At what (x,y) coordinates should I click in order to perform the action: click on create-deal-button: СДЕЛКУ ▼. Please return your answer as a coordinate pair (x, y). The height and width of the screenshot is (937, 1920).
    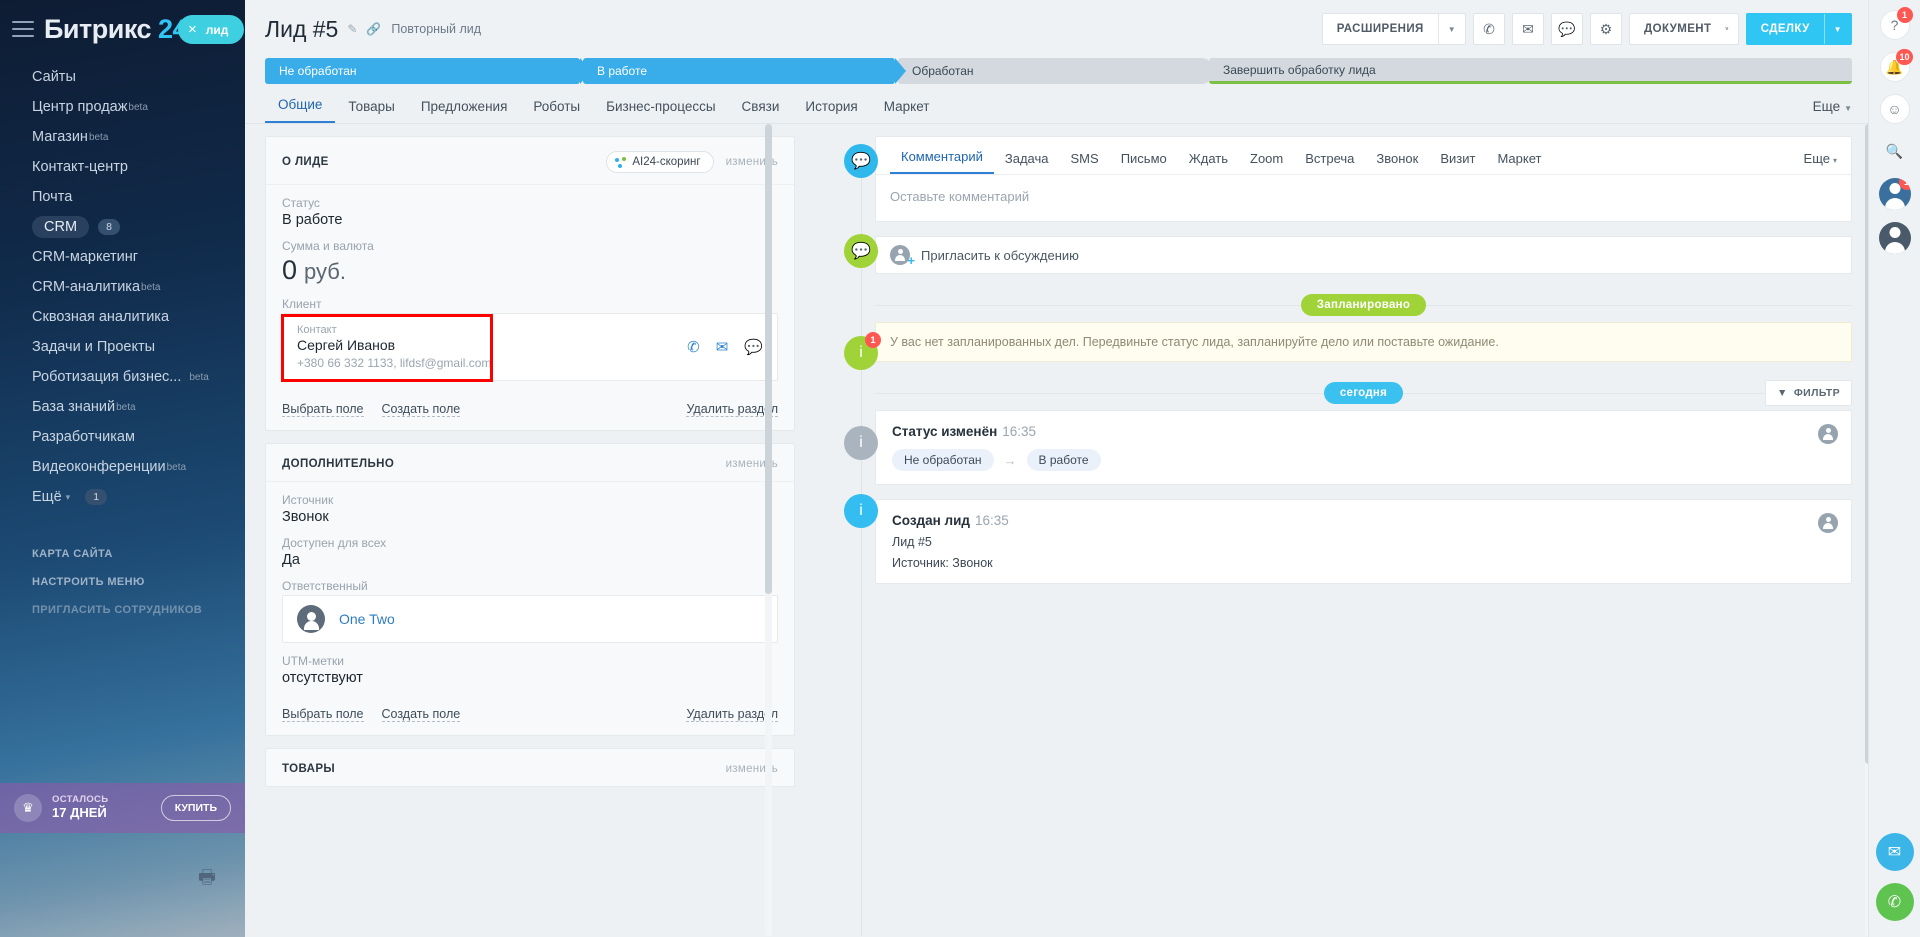
    Looking at the image, I should click on (1798, 29).